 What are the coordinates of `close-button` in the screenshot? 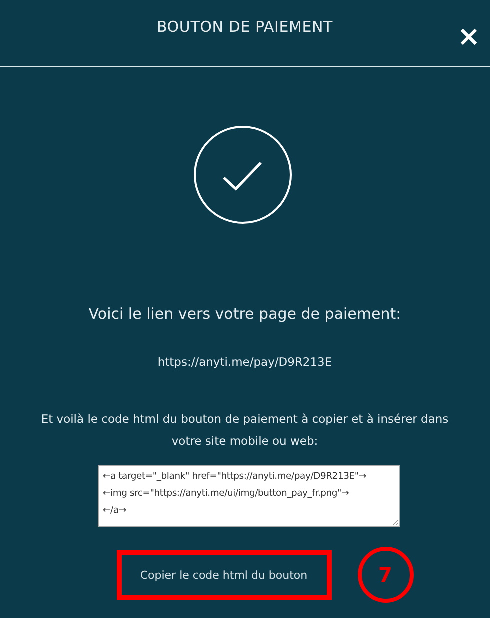 It's located at (469, 37).